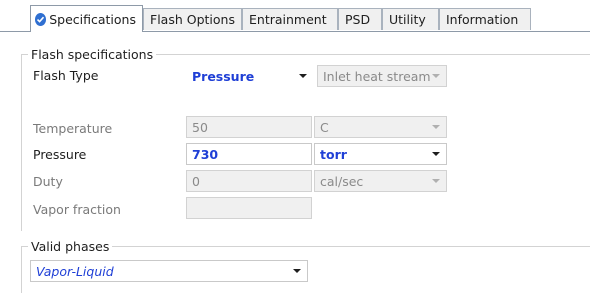 Image resolution: width=590 pixels, height=293 pixels. What do you see at coordinates (200, 127) in the screenshot?
I see `temperature-value: 50` at bounding box center [200, 127].